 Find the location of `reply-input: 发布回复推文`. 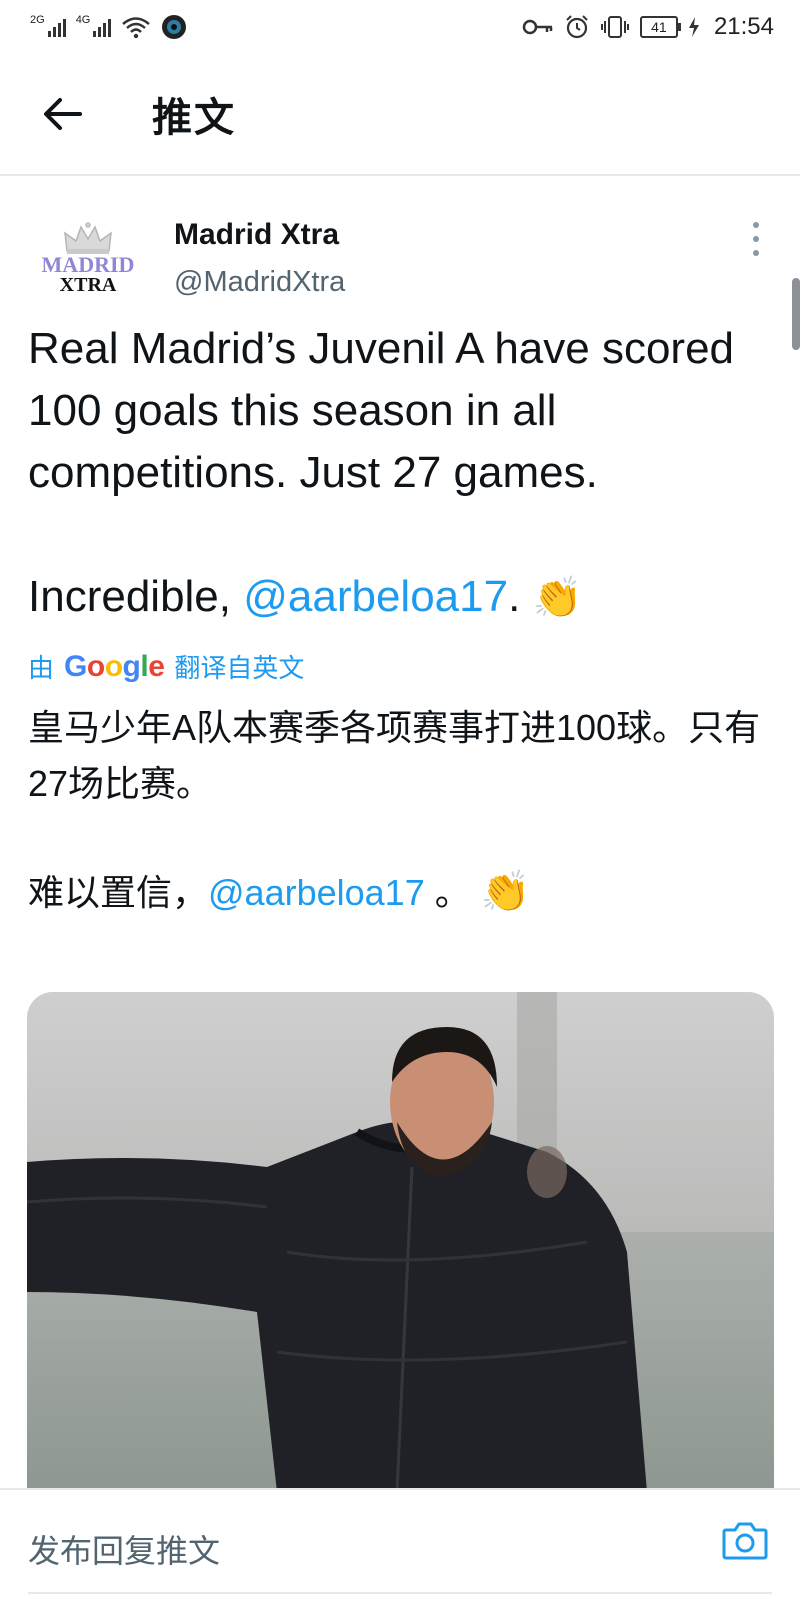

reply-input: 发布回复推文 is located at coordinates (124, 1549).